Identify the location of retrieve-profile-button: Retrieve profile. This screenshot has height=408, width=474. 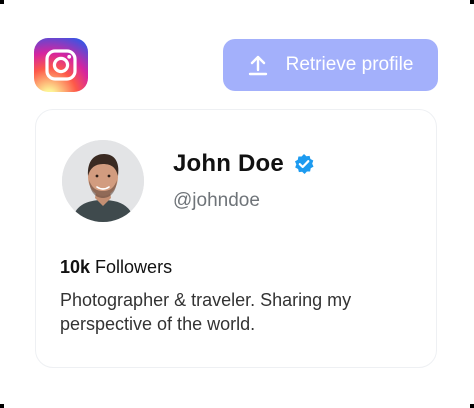
(330, 65).